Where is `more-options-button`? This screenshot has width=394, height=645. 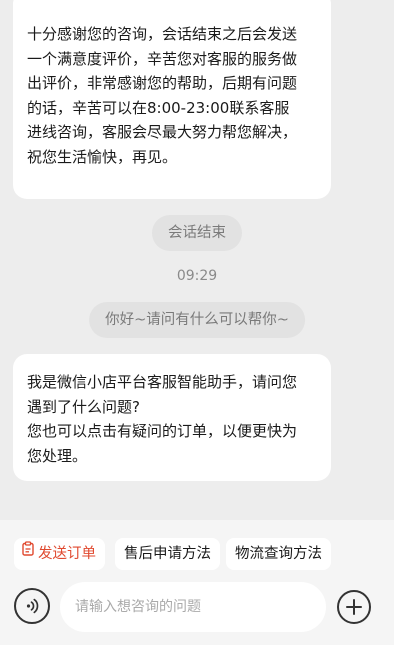 more-options-button is located at coordinates (354, 607).